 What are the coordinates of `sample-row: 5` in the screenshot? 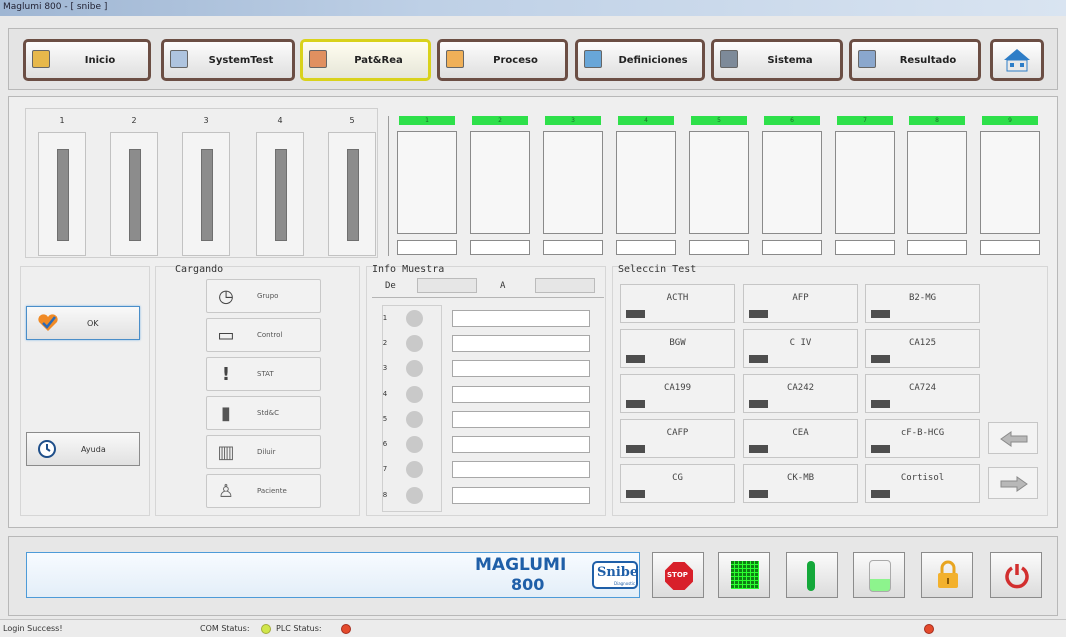 It's located at (490, 420).